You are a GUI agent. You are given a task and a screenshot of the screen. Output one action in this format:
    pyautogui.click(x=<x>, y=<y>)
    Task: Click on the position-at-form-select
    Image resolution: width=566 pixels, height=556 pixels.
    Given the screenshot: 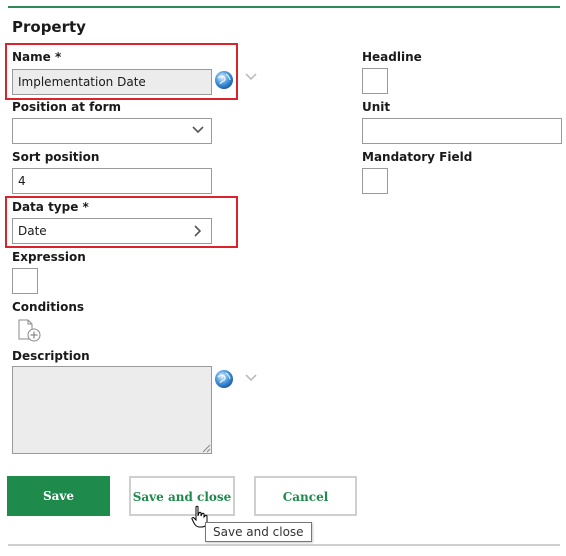 What is the action you would take?
    pyautogui.click(x=112, y=131)
    